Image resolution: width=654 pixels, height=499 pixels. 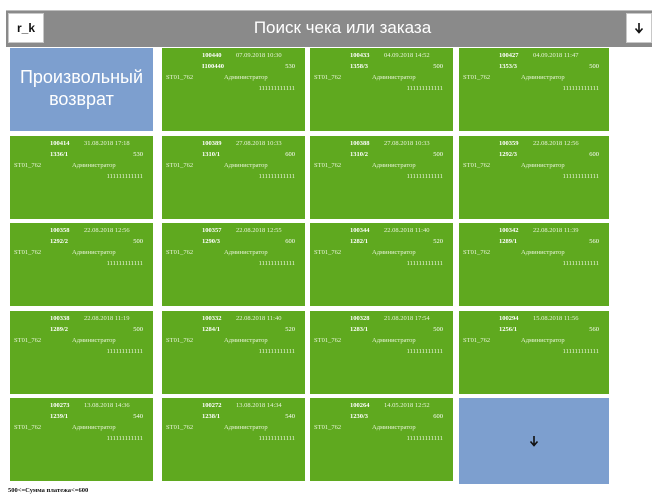 I want to click on receipt-id: 100389, so click(x=212, y=143).